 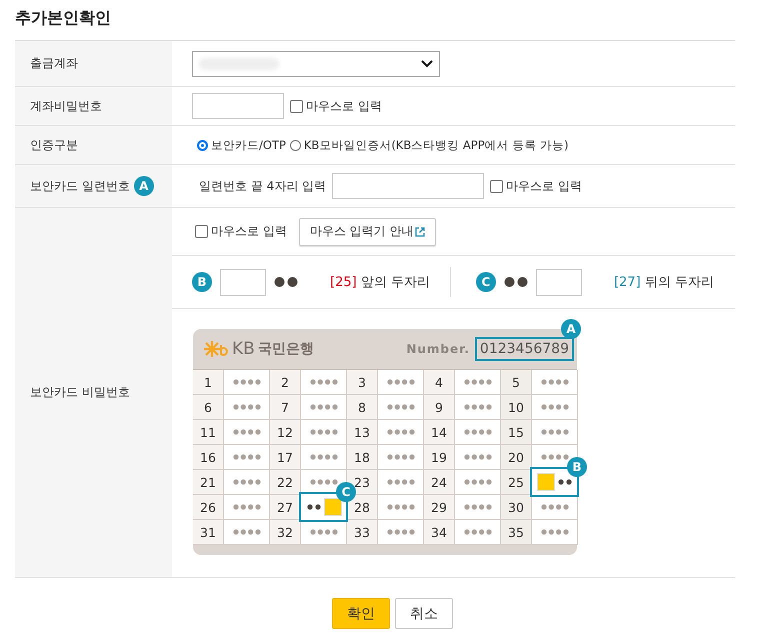 What do you see at coordinates (486, 282) in the screenshot?
I see `marker-badge: C` at bounding box center [486, 282].